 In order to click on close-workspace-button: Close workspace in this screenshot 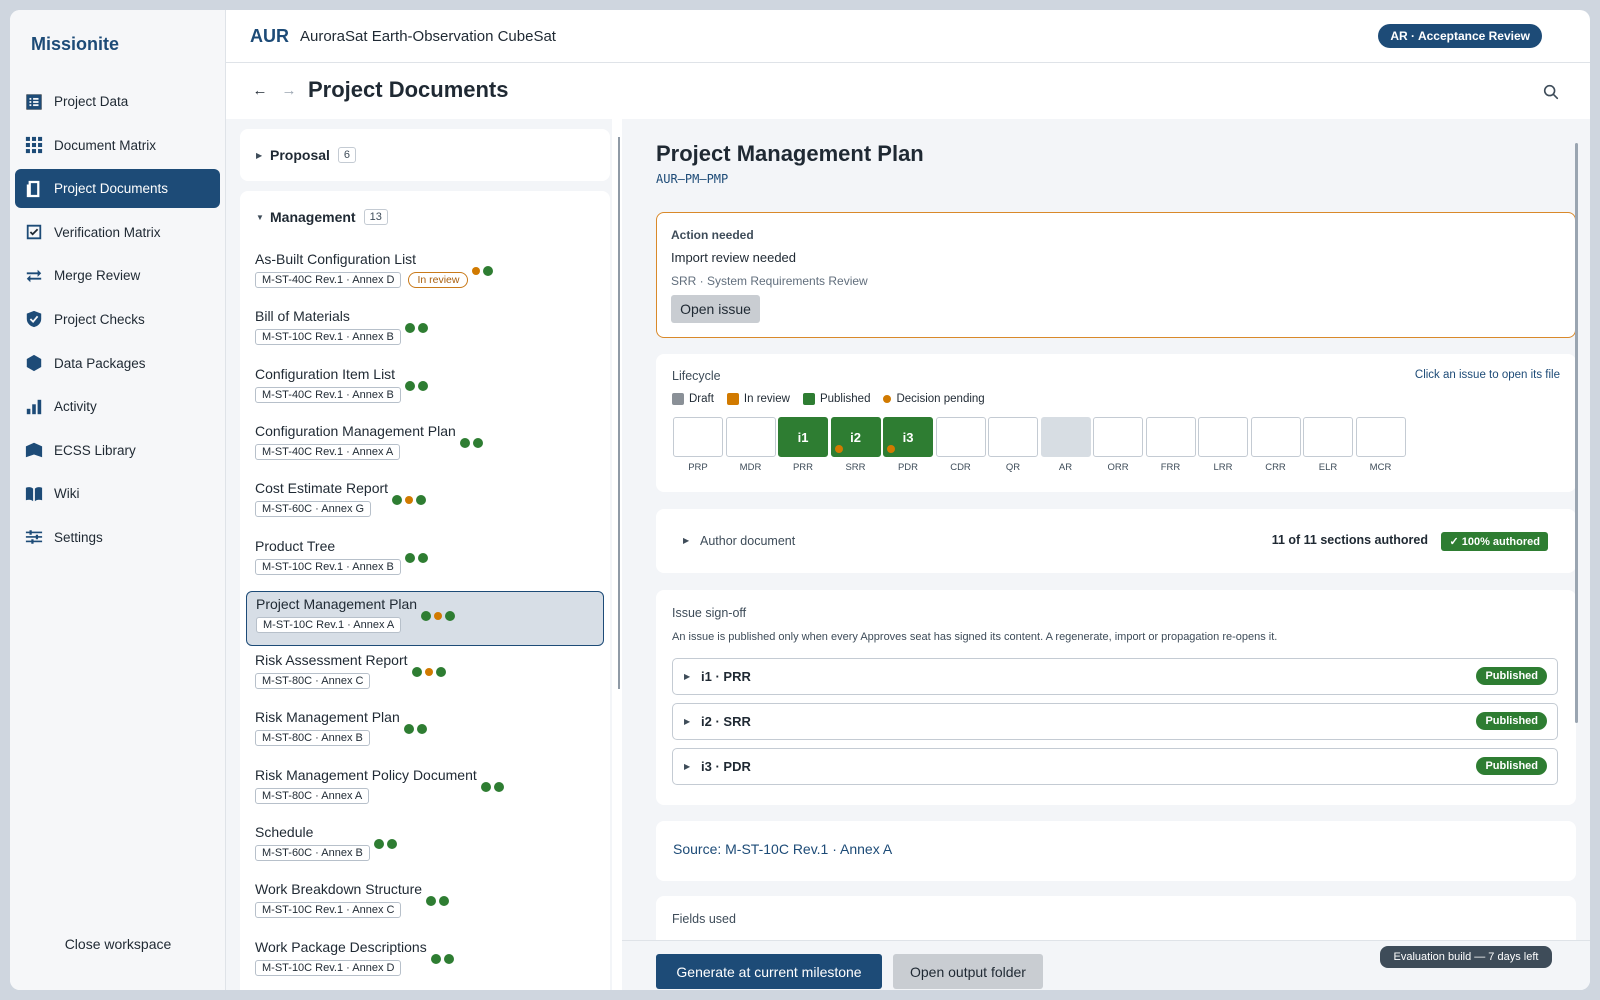, I will do `click(118, 944)`.